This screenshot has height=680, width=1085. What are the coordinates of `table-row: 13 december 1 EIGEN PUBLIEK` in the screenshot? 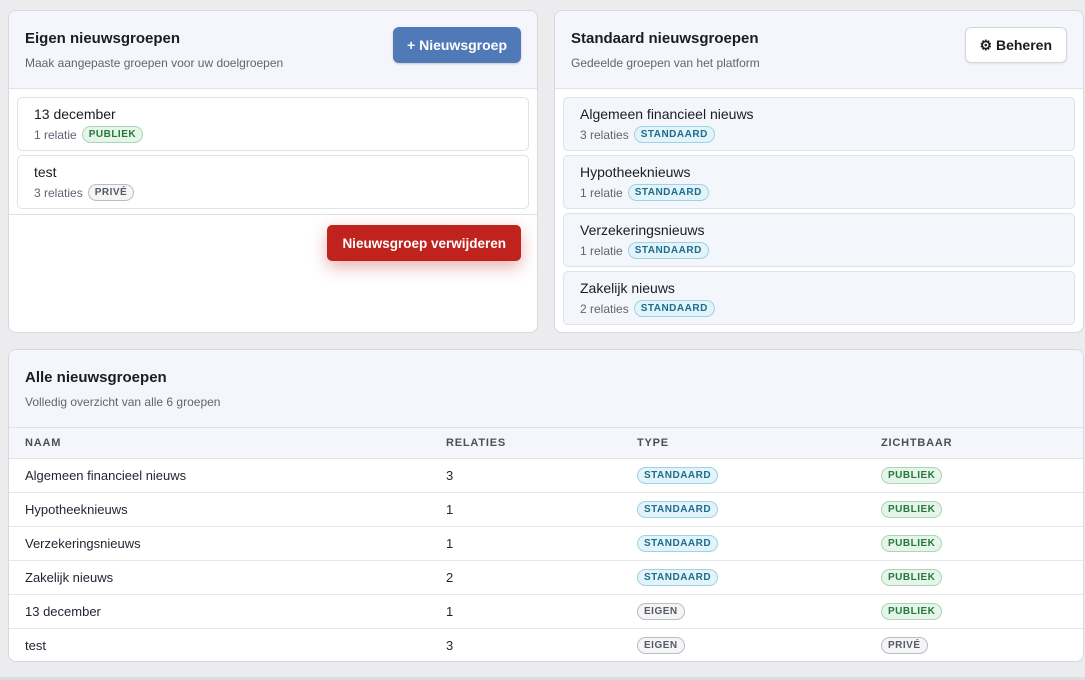 It's located at (546, 611).